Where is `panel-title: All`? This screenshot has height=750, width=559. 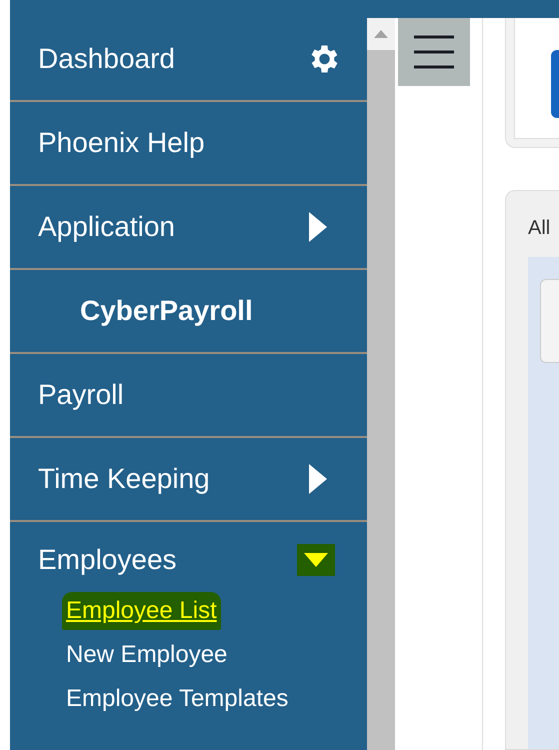 panel-title: All is located at coordinates (539, 228).